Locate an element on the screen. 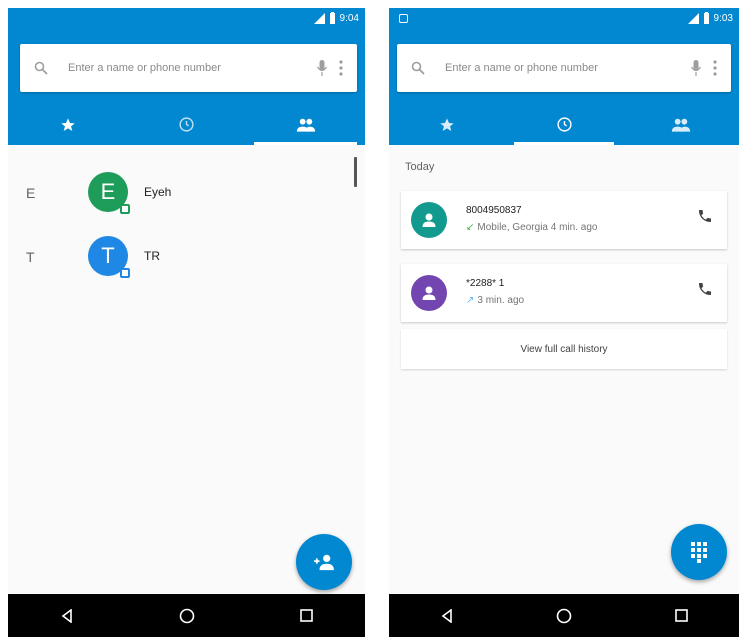 Image resolution: width=743 pixels, height=643 pixels. app-bar: 9:03 Enter a name or phone number is located at coordinates (564, 76).